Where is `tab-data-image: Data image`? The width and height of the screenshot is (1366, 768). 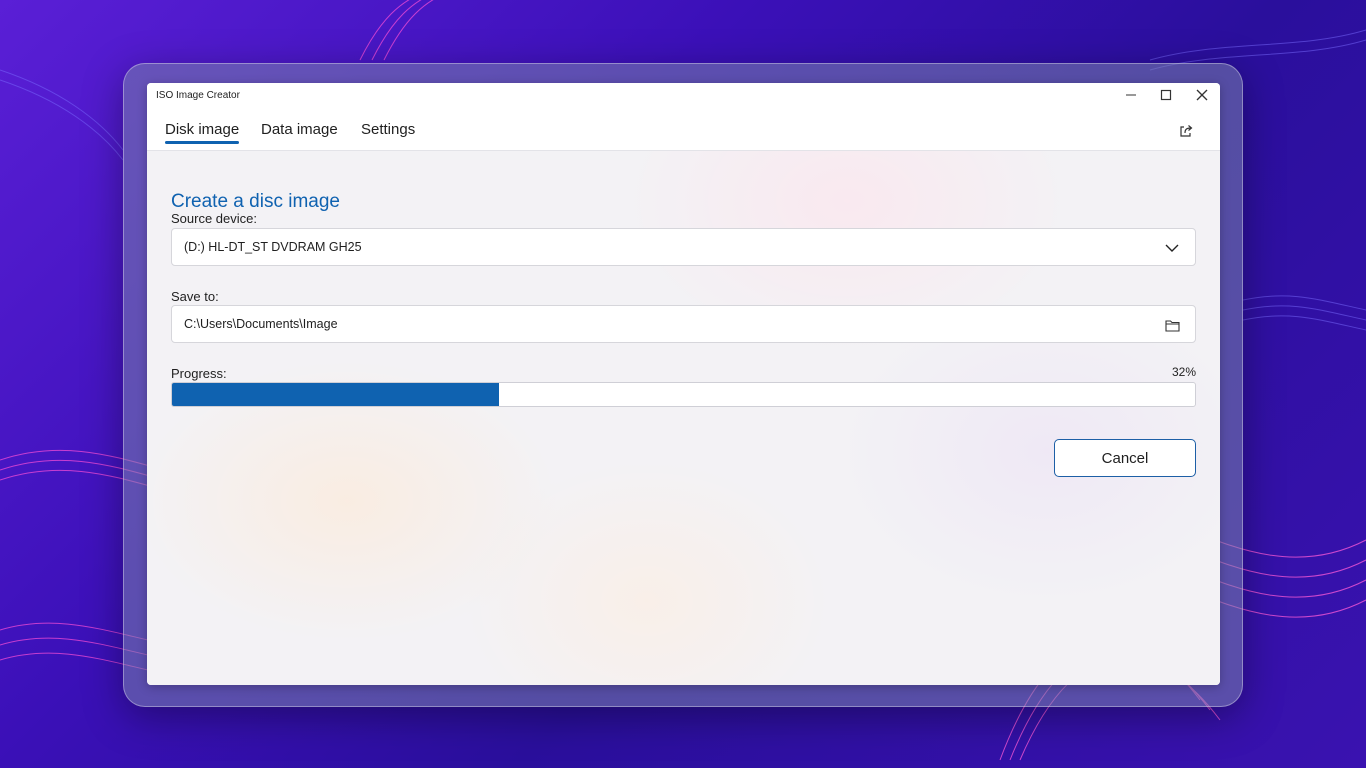 tab-data-image: Data image is located at coordinates (299, 129).